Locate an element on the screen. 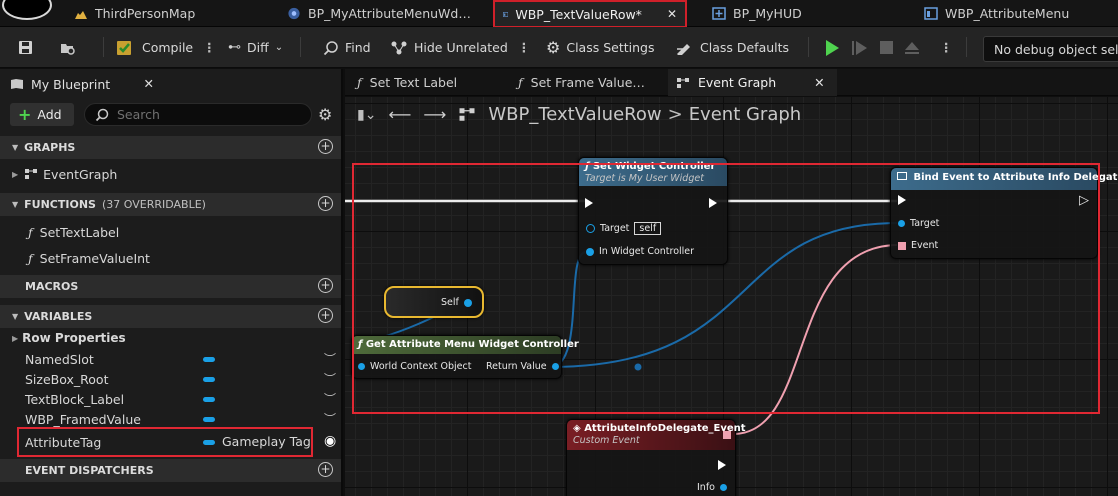  info-pin: Info is located at coordinates (712, 487).